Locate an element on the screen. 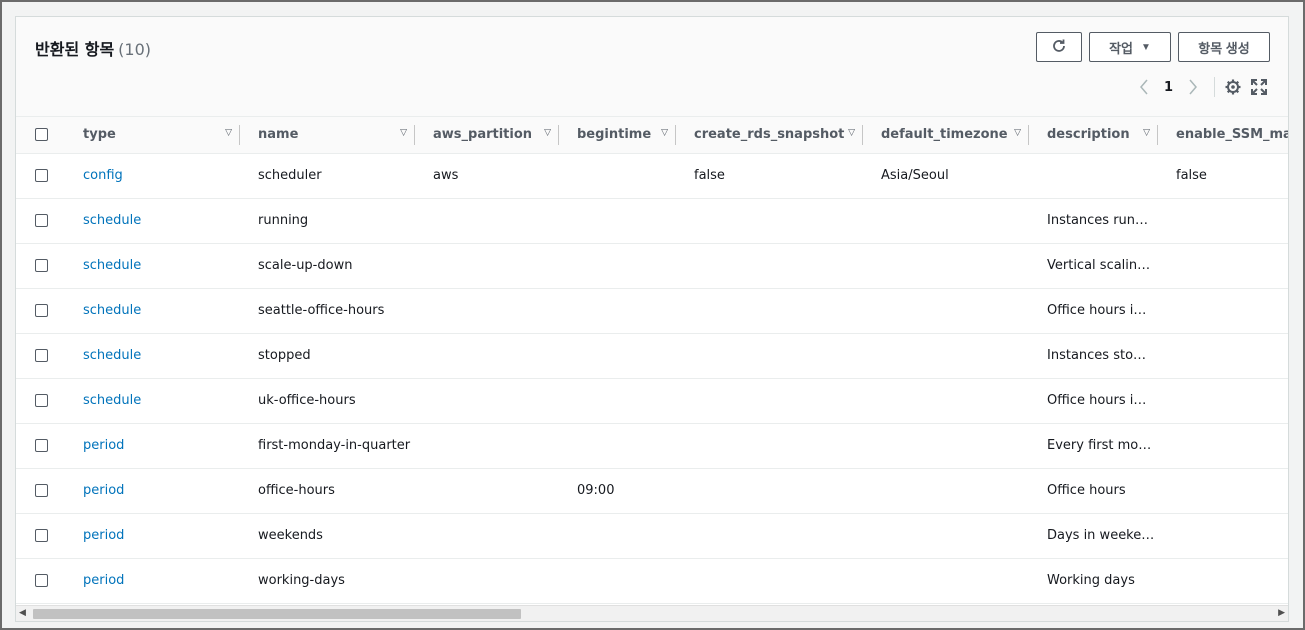 Image resolution: width=1305 pixels, height=630 pixels. pager-divider is located at coordinates (1214, 87).